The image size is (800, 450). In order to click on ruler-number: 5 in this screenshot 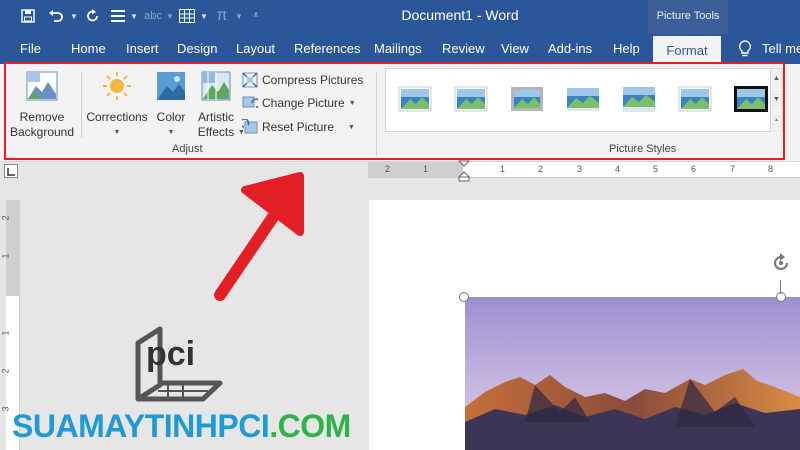, I will do `click(656, 169)`.